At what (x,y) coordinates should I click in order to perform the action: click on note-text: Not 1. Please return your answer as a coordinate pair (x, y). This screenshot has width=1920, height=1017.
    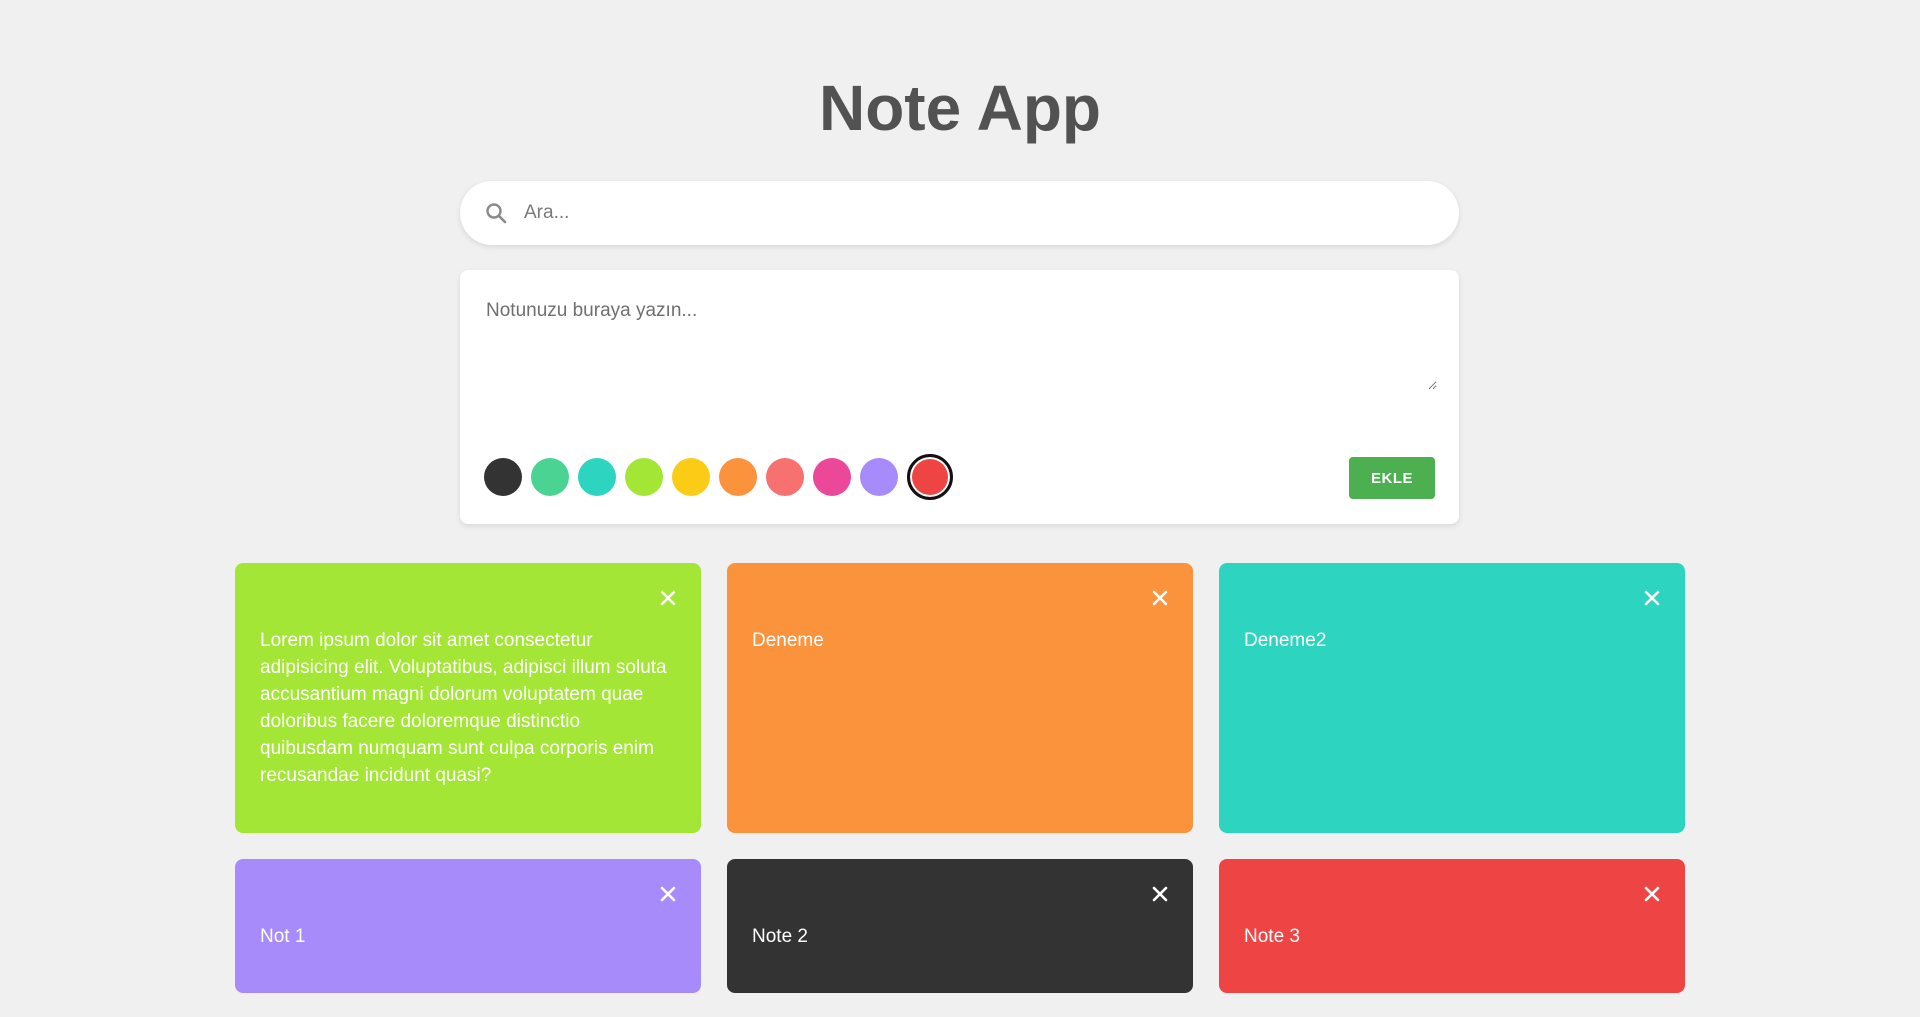
    Looking at the image, I should click on (283, 936).